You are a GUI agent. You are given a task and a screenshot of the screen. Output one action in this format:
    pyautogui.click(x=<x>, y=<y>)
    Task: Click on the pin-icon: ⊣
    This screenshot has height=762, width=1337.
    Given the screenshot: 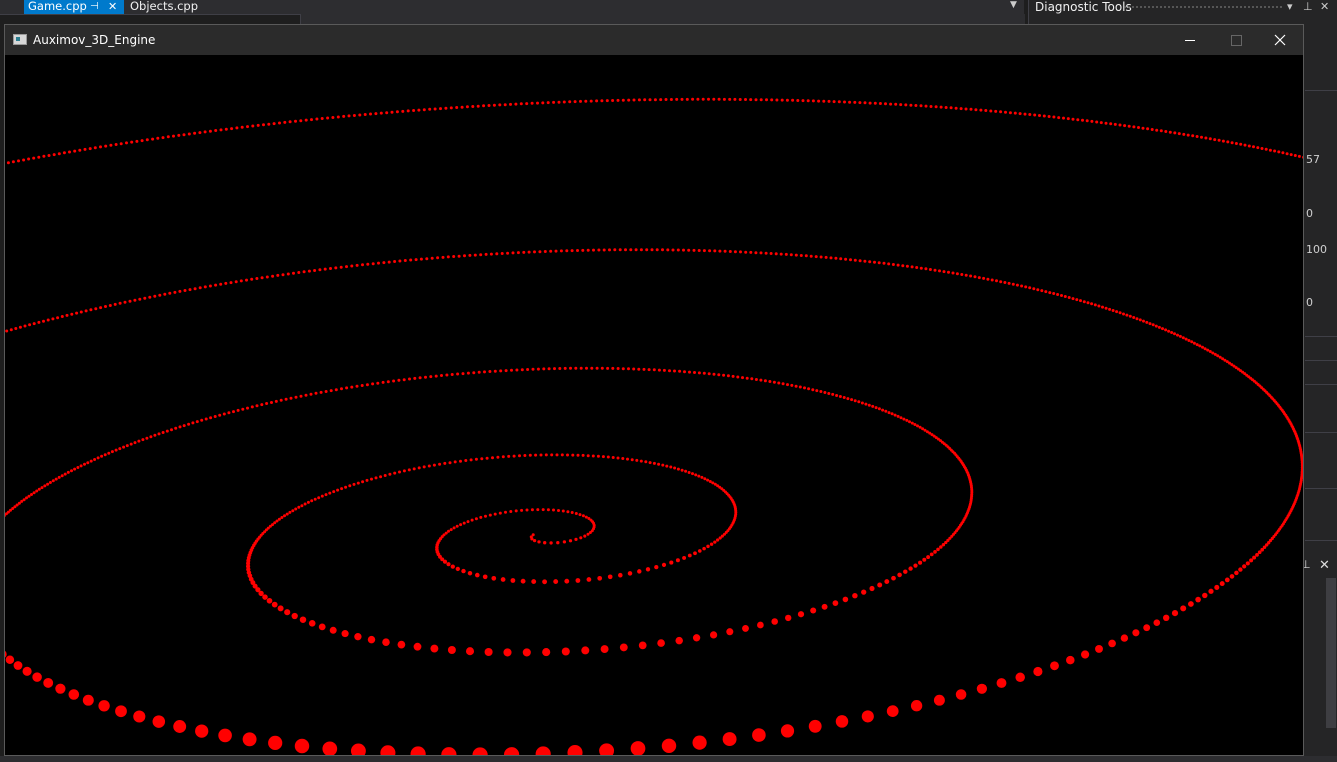 What is the action you would take?
    pyautogui.click(x=94, y=6)
    